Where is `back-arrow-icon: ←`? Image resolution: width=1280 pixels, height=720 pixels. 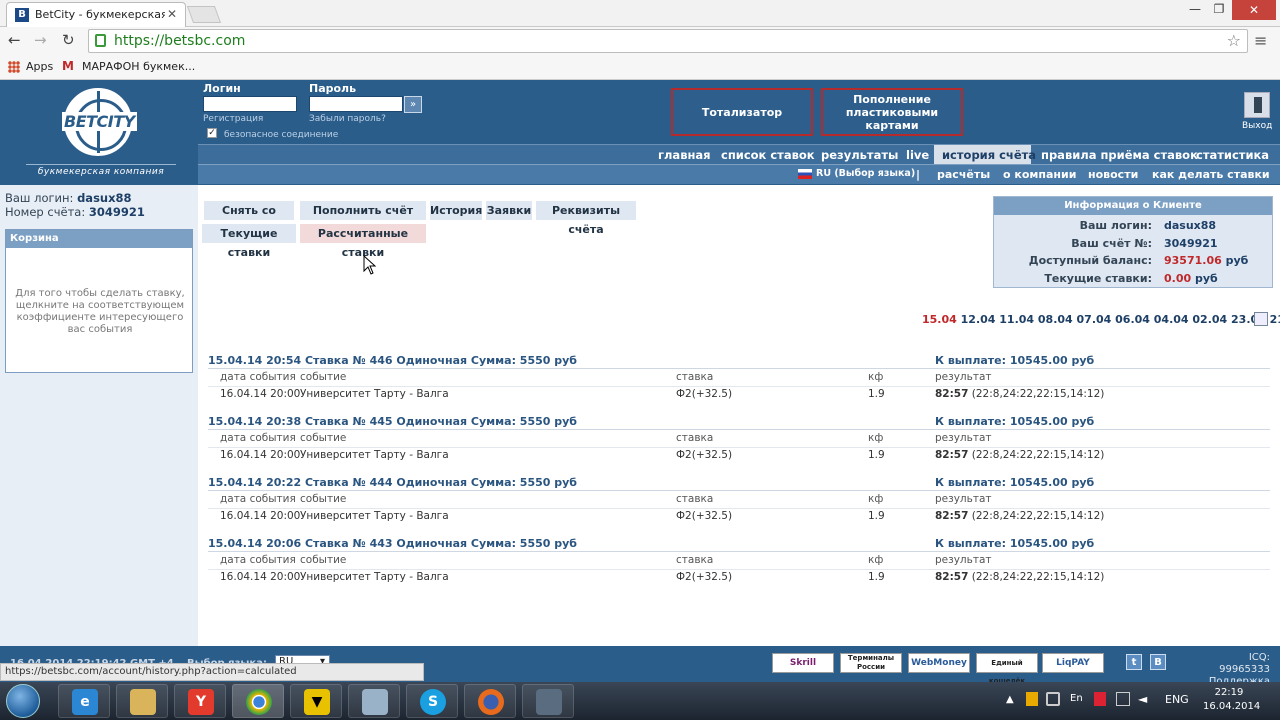 back-arrow-icon: ← is located at coordinates (14, 40).